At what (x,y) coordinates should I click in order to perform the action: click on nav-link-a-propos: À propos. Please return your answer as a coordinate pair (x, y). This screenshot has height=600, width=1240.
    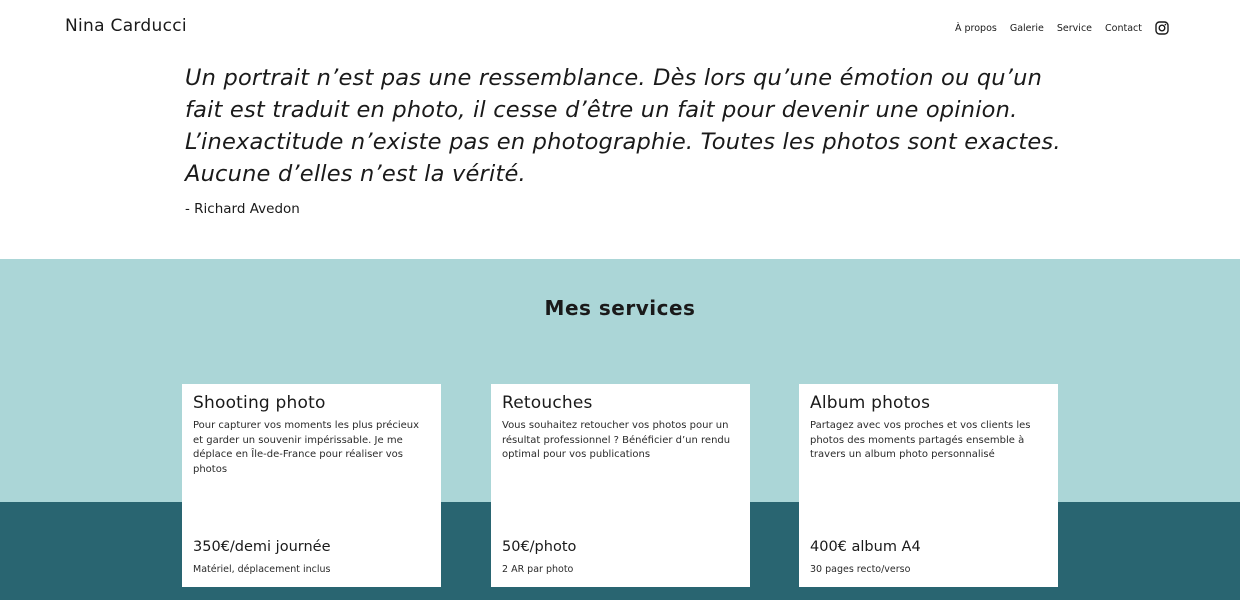
    Looking at the image, I should click on (976, 28).